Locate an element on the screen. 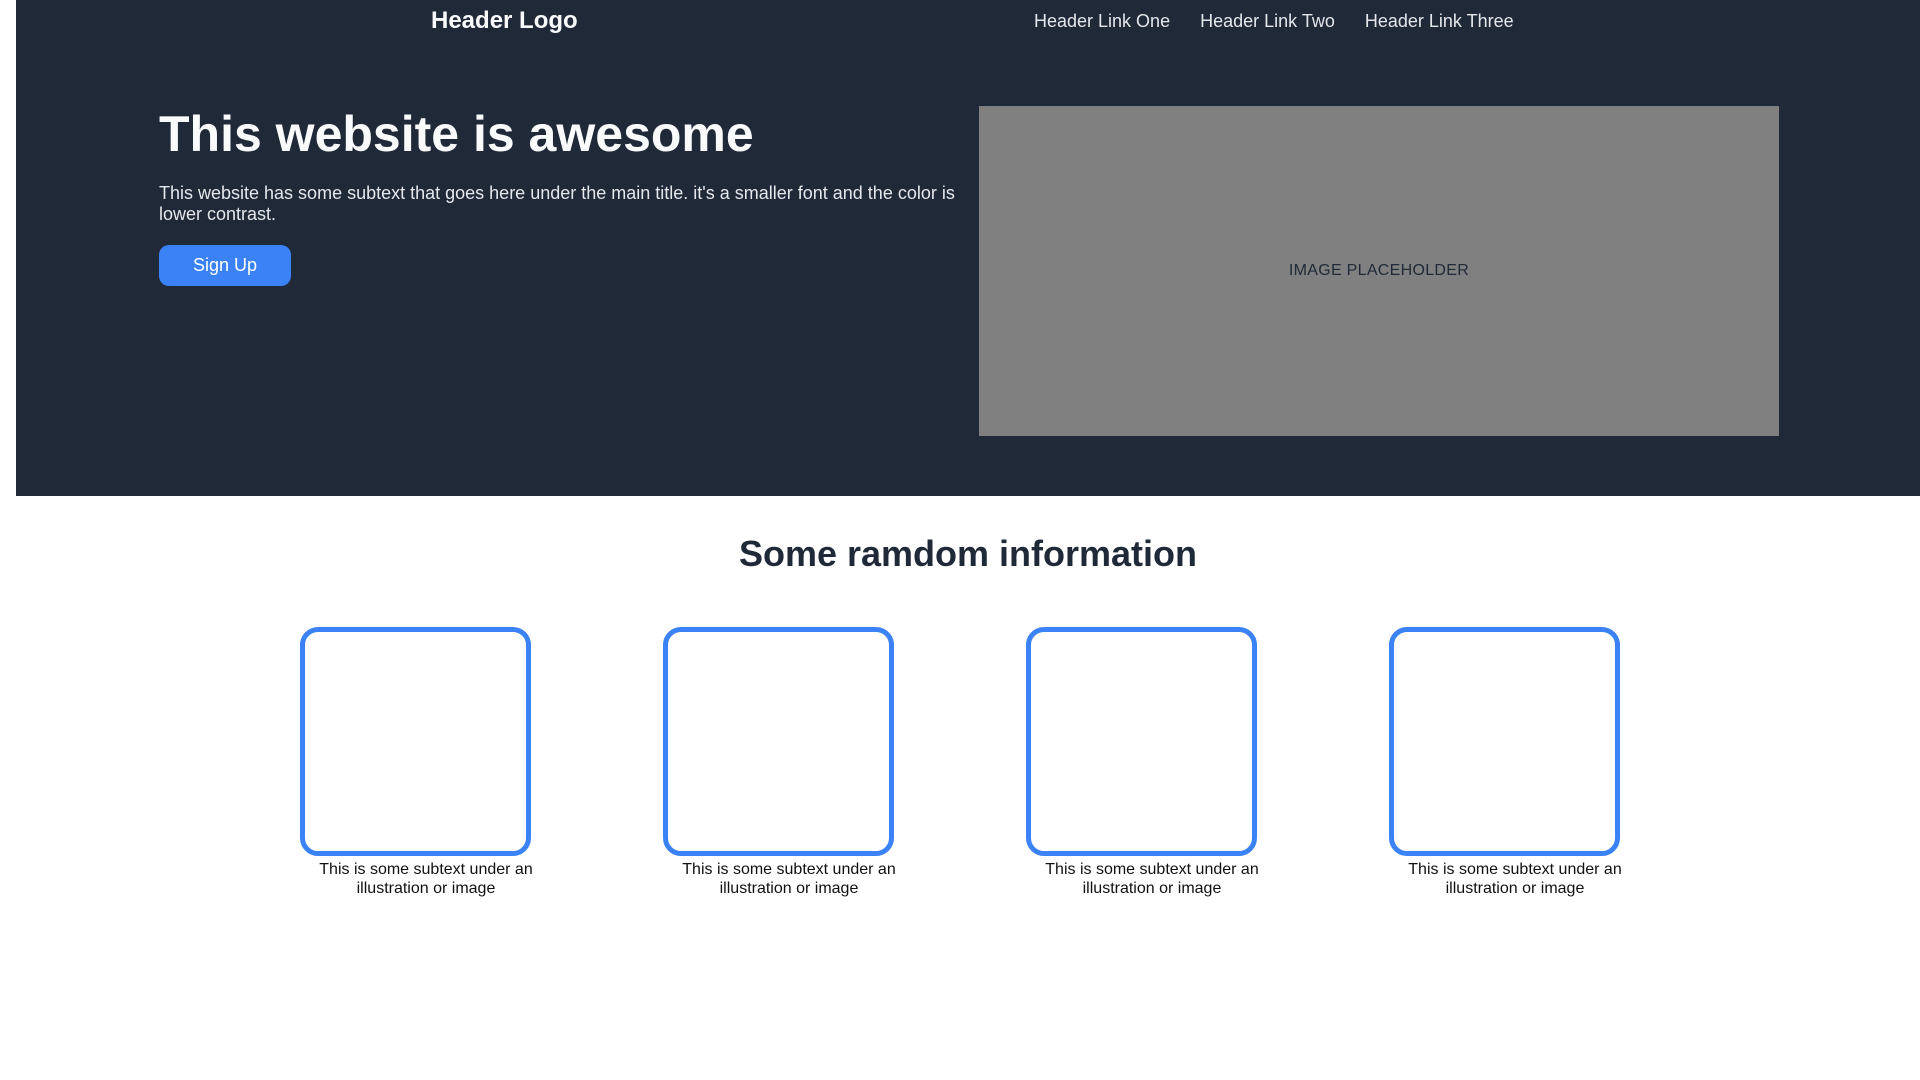  image-placeholder-label: IMAGE PLACEHOLDER is located at coordinates (1379, 270).